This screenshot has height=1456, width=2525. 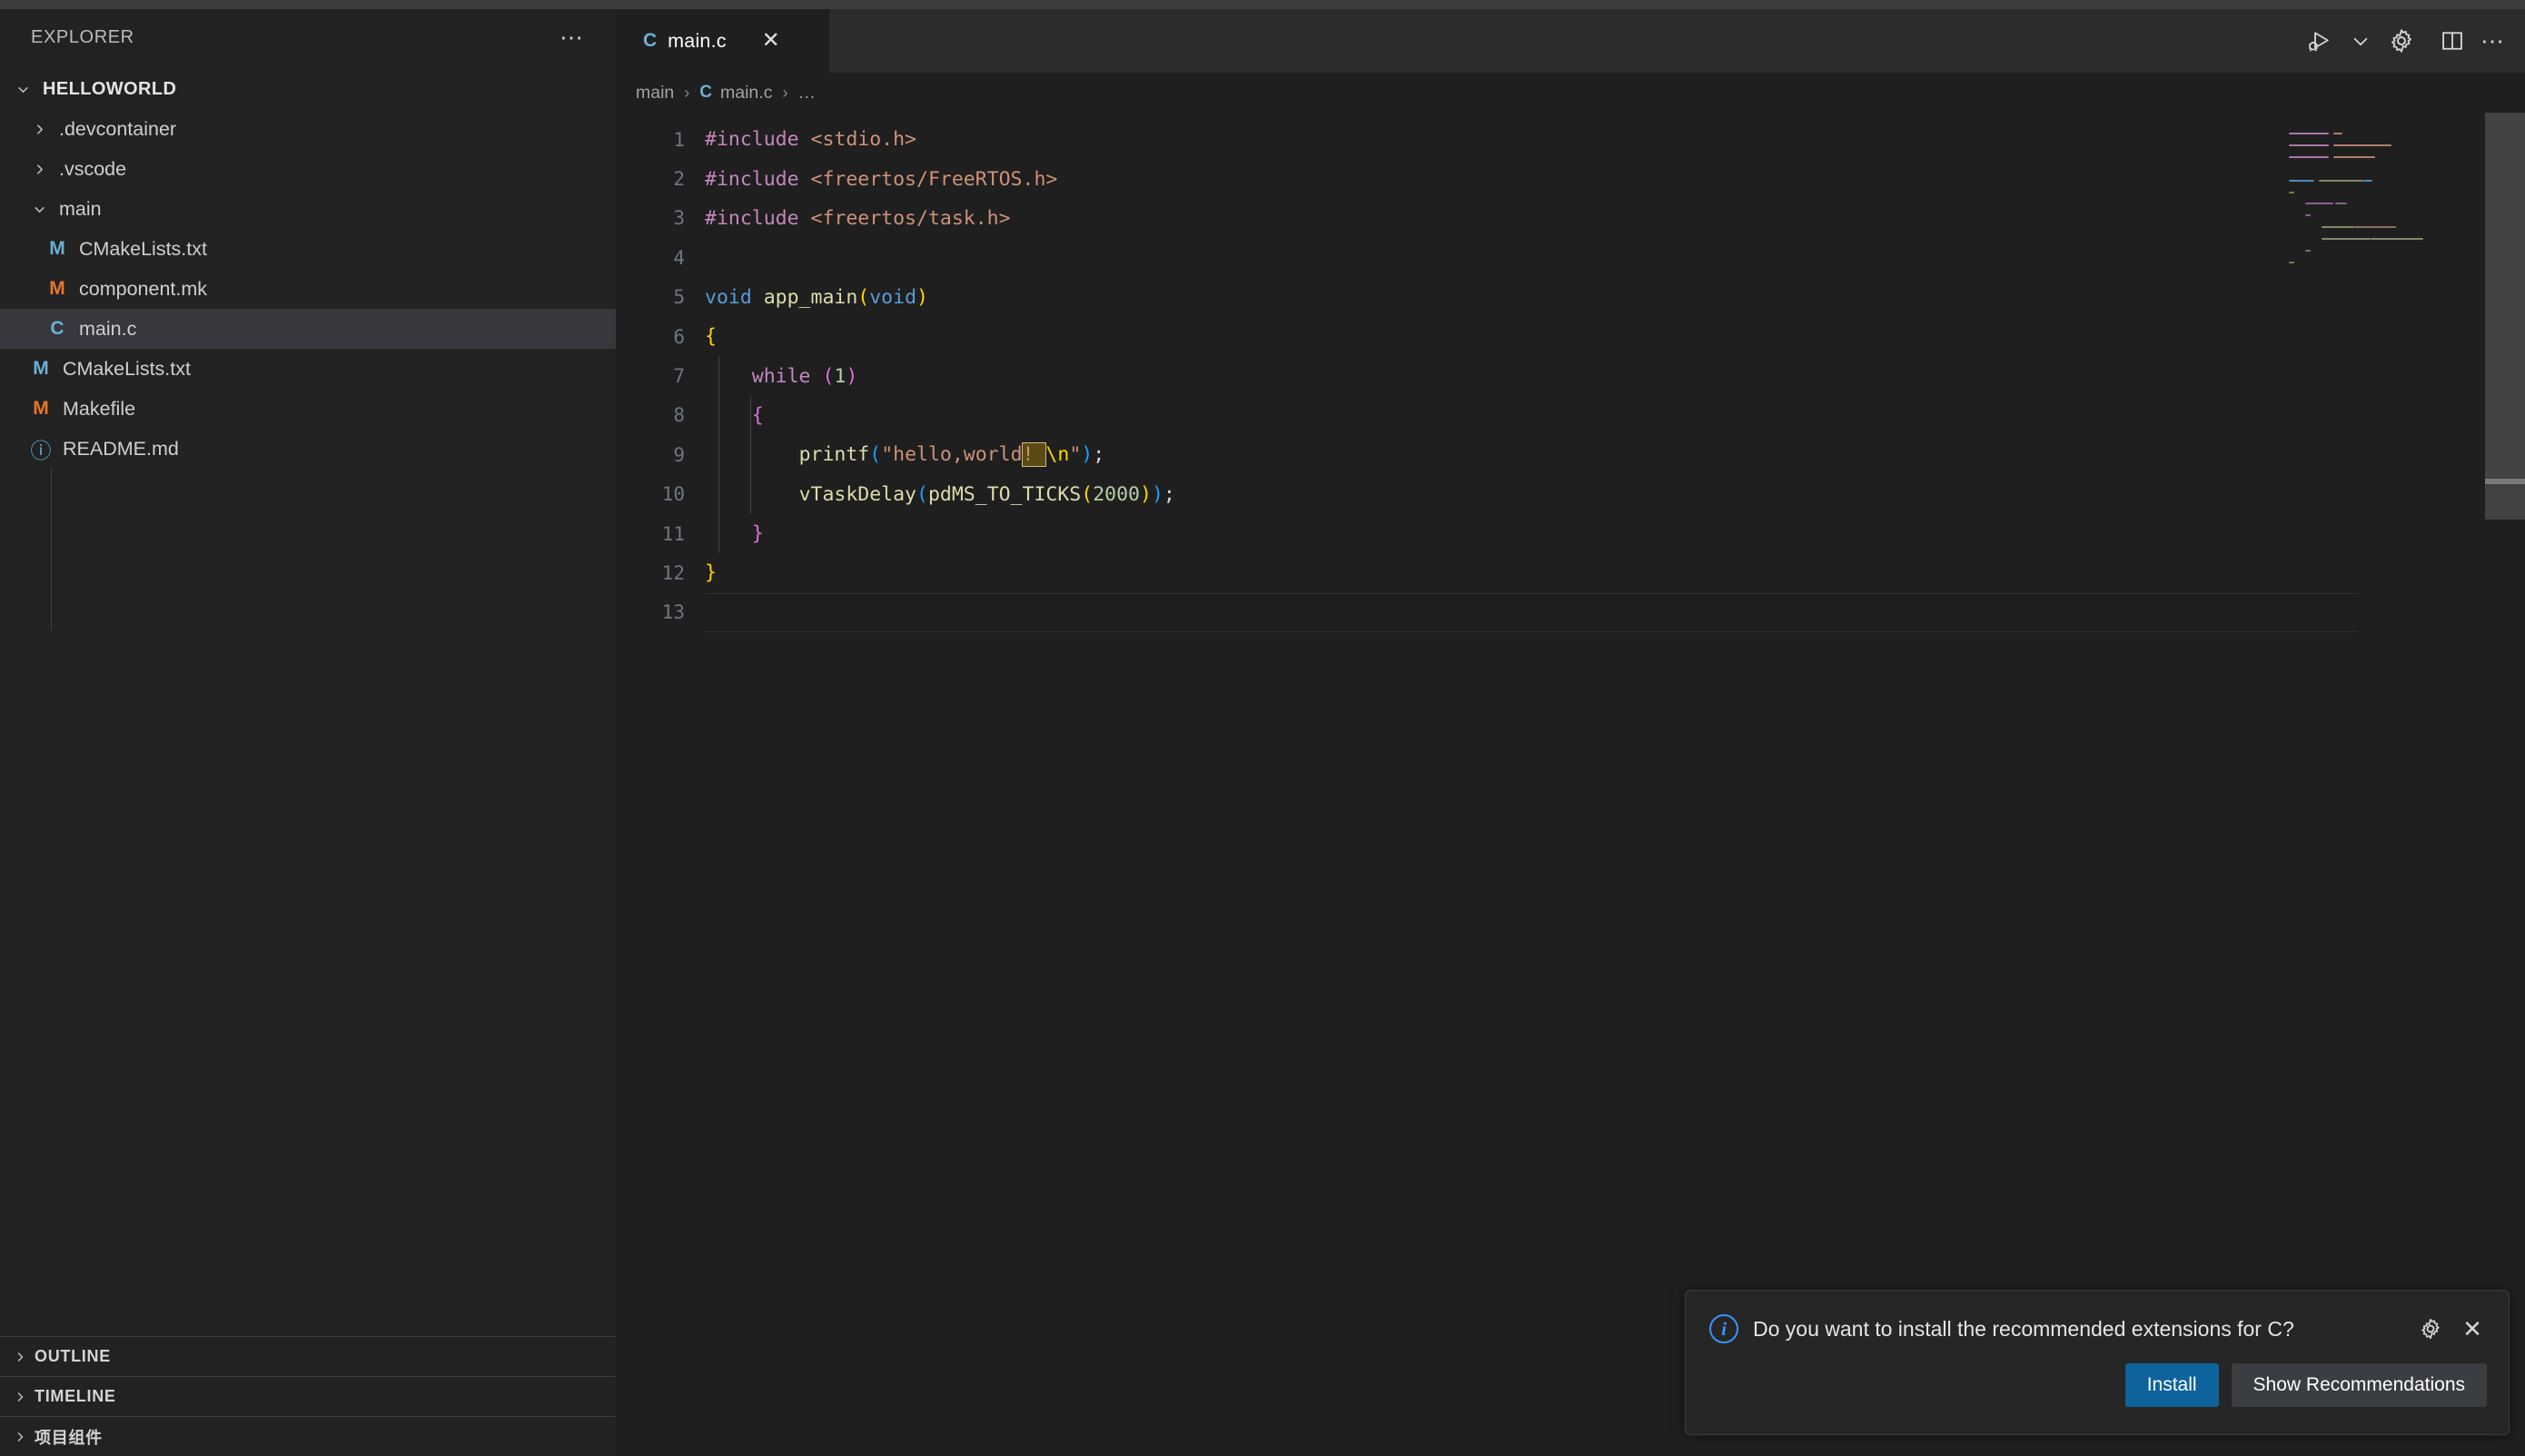 I want to click on sidebar-item-devcontainer: .devcontainer, so click(x=308, y=129).